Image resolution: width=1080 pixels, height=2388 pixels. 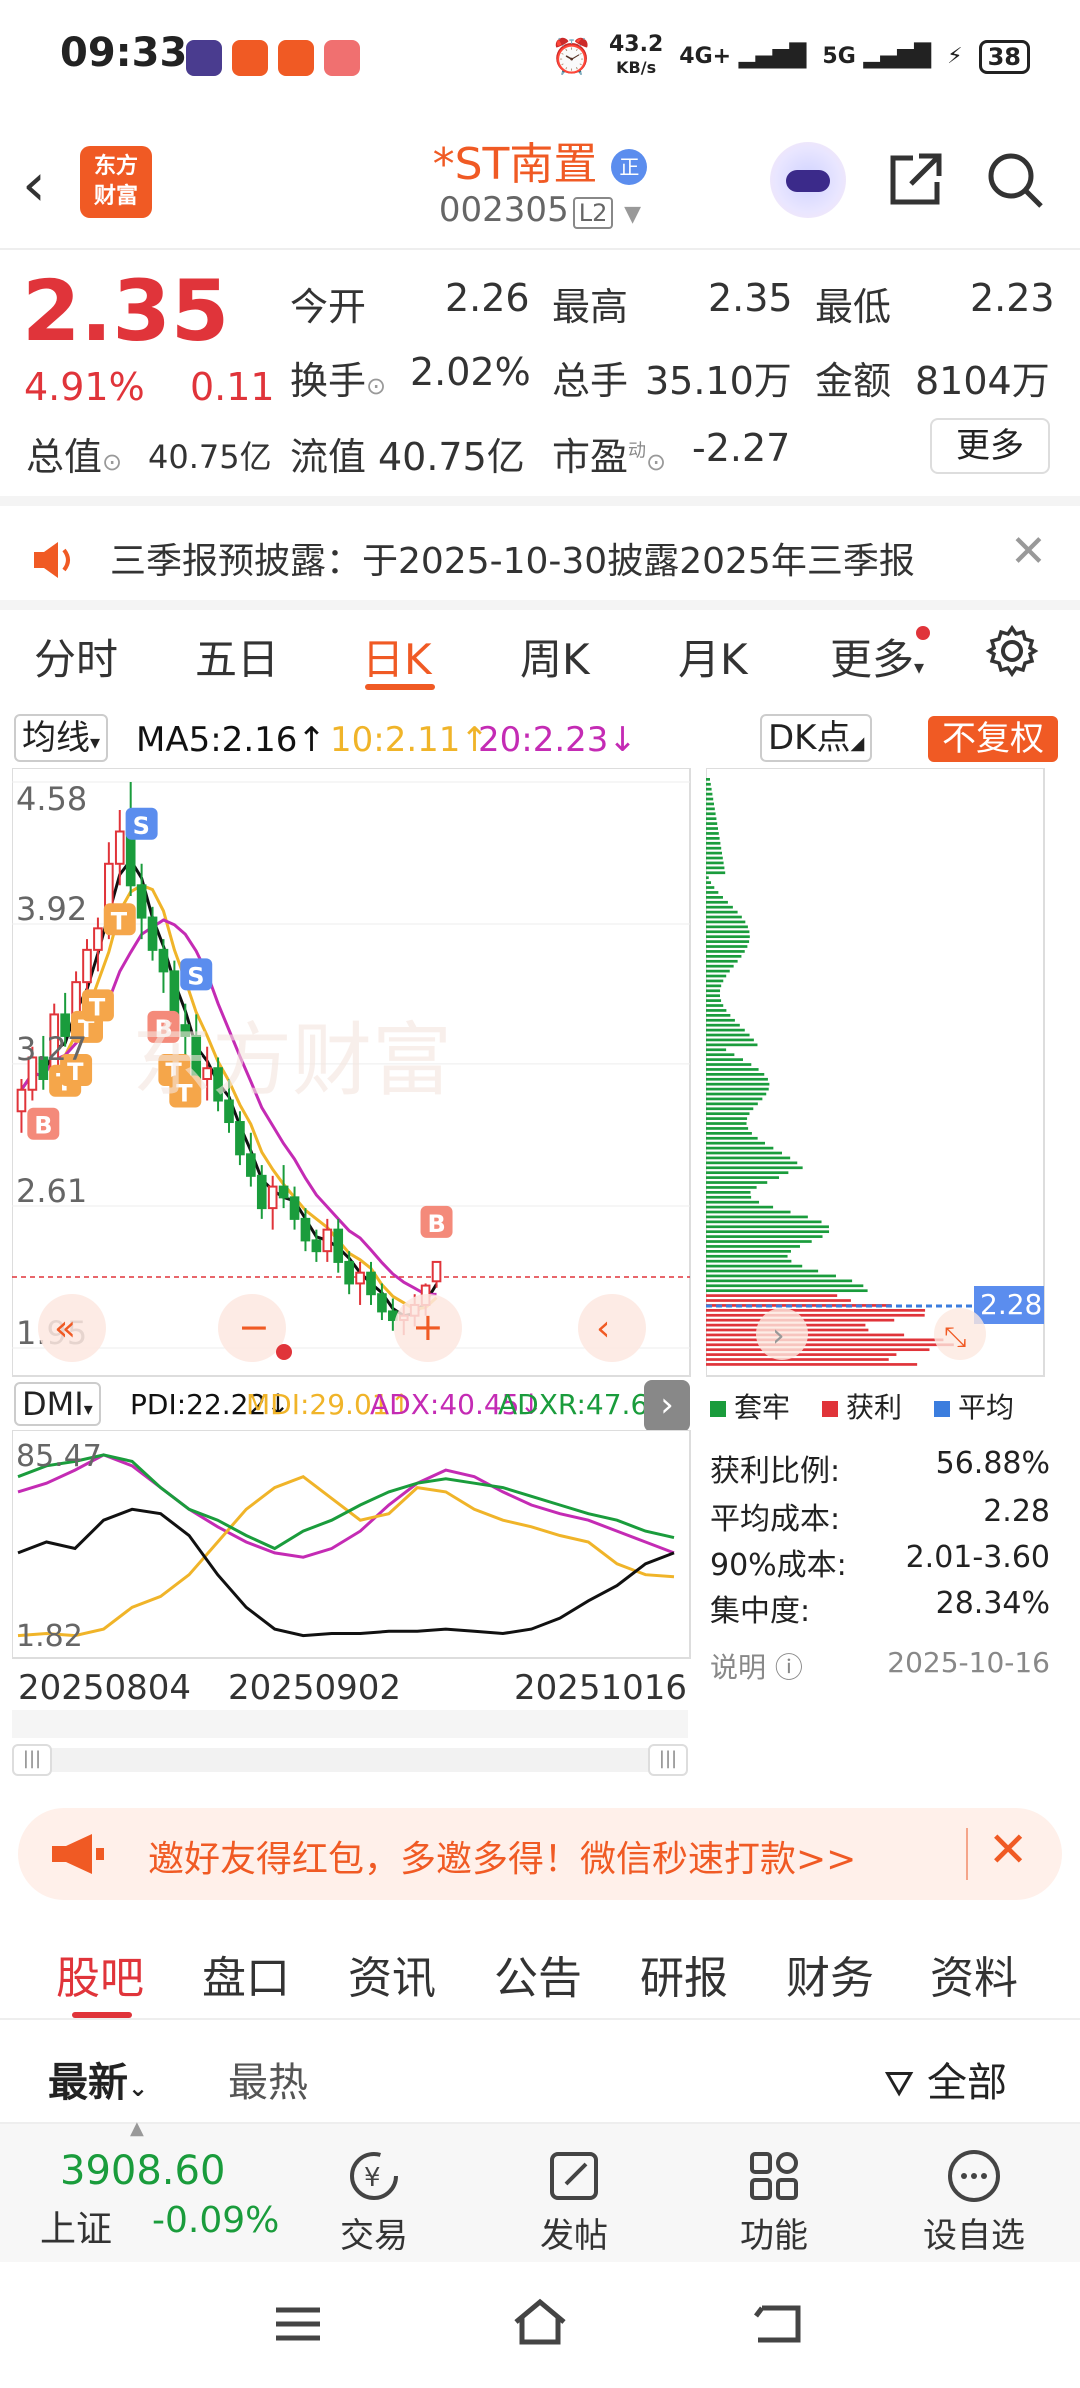 What do you see at coordinates (667, 1406) in the screenshot?
I see `expand-right-icon: ›` at bounding box center [667, 1406].